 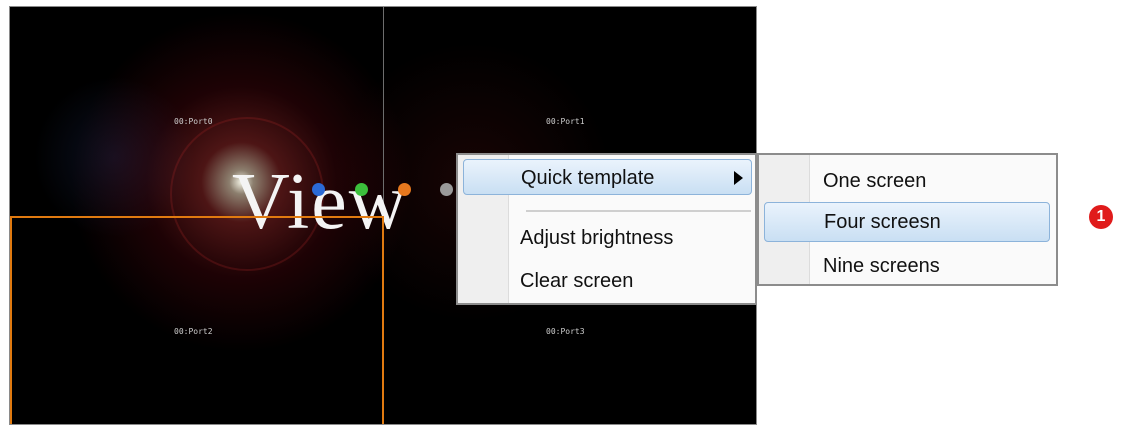 I want to click on submenu-item-label: Nine screens, so click(x=881, y=266).